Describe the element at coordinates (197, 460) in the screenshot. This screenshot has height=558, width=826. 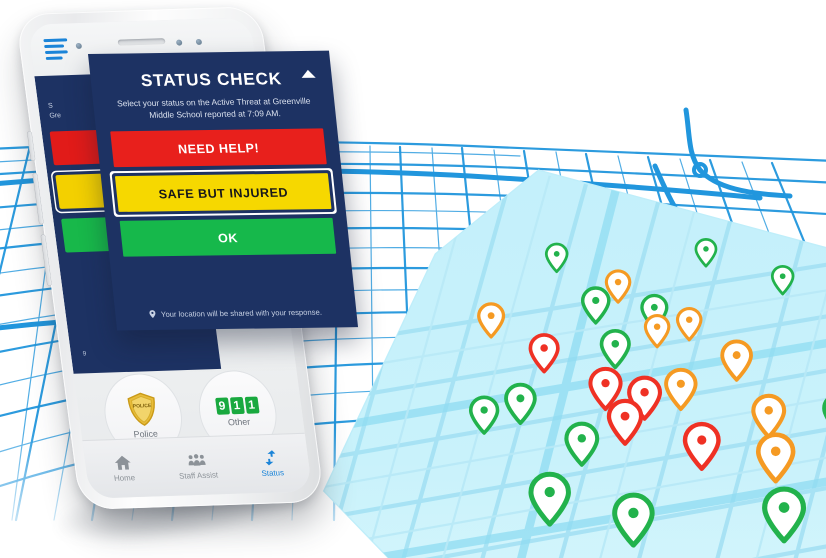
I see `people-group-icon` at that location.